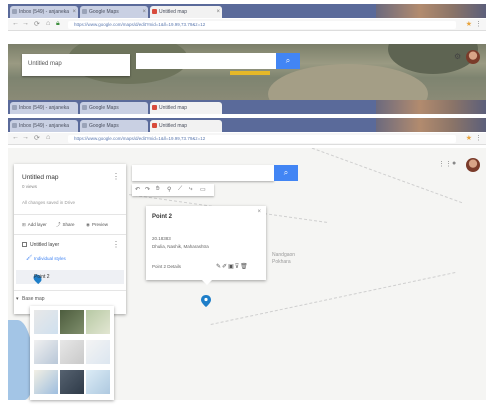 The width and height of the screenshot is (493, 405). I want to click on hand-icon: ✋︎, so click(157, 189).